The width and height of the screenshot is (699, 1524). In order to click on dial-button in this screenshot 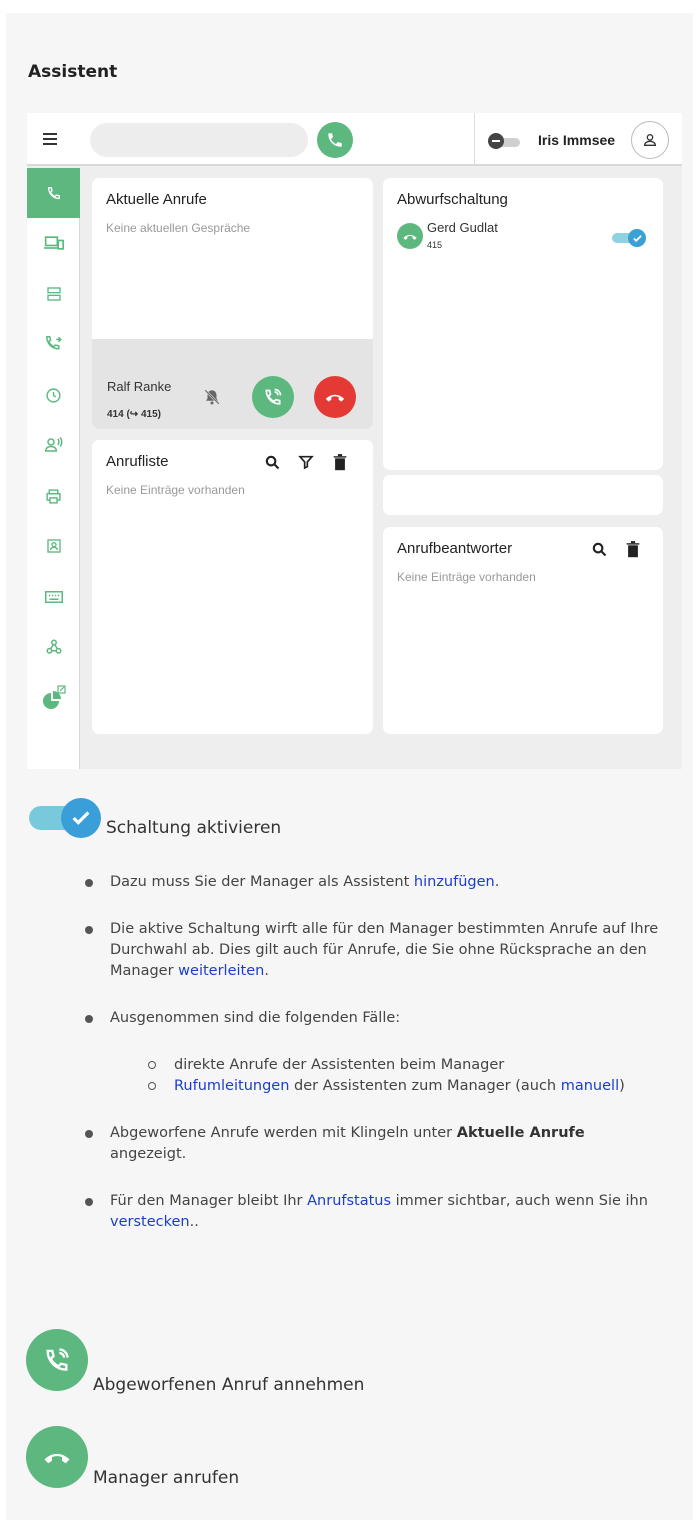, I will do `click(335, 140)`.